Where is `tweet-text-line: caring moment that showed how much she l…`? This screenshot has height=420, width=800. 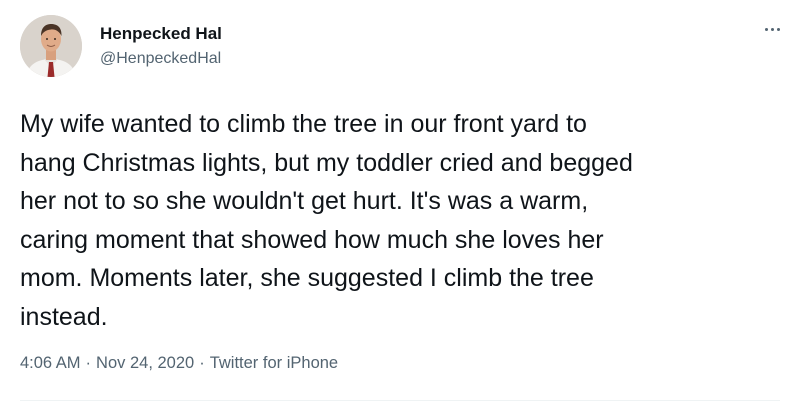 tweet-text-line: caring moment that showed how much she l… is located at coordinates (312, 239).